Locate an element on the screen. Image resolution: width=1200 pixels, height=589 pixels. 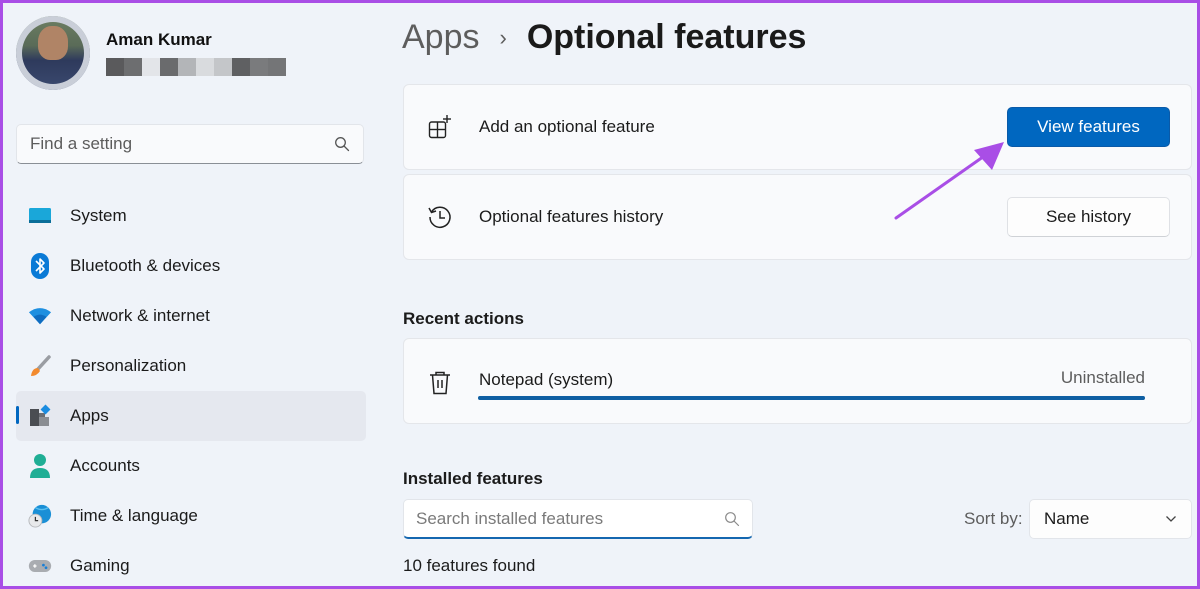
avatar is located at coordinates (53, 53).